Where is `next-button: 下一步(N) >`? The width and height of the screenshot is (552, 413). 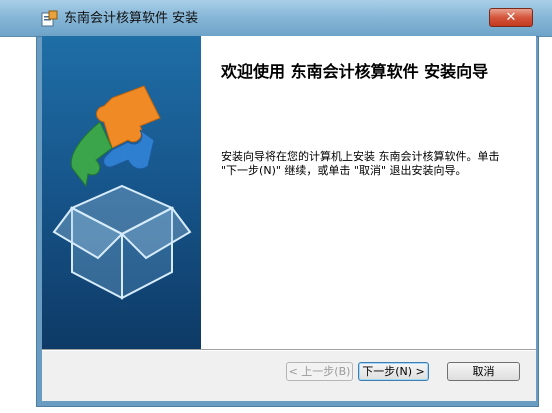
next-button: 下一步(N) > is located at coordinates (393, 371).